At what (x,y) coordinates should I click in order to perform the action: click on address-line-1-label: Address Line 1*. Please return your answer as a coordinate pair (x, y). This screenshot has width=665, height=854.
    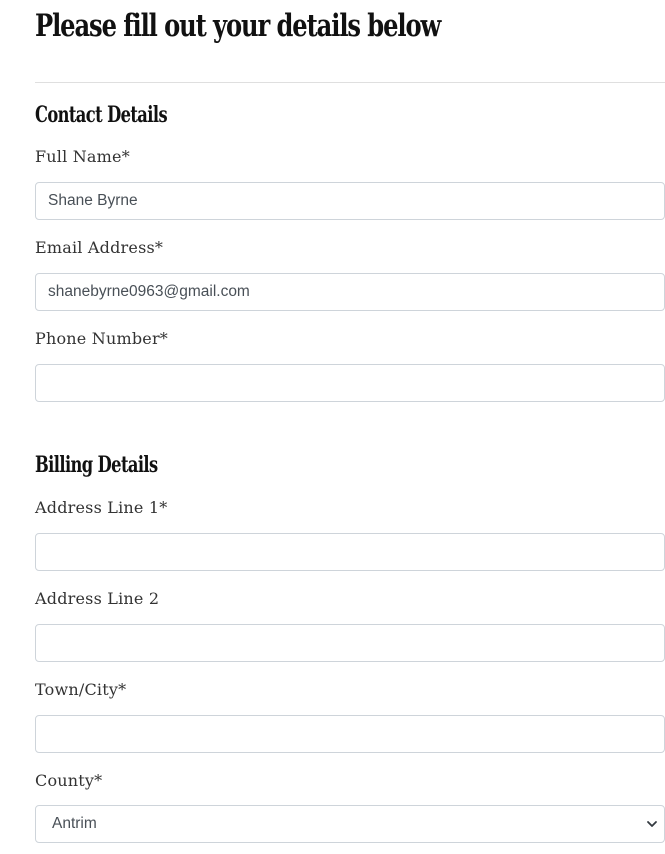
    Looking at the image, I should click on (101, 507).